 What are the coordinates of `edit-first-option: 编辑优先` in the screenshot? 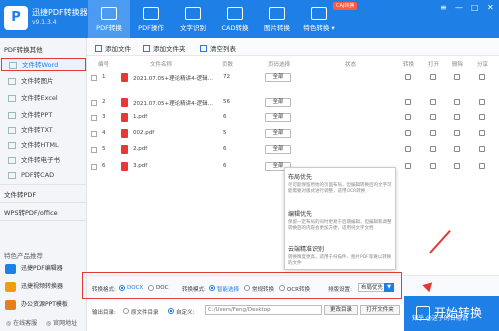 It's located at (300, 213).